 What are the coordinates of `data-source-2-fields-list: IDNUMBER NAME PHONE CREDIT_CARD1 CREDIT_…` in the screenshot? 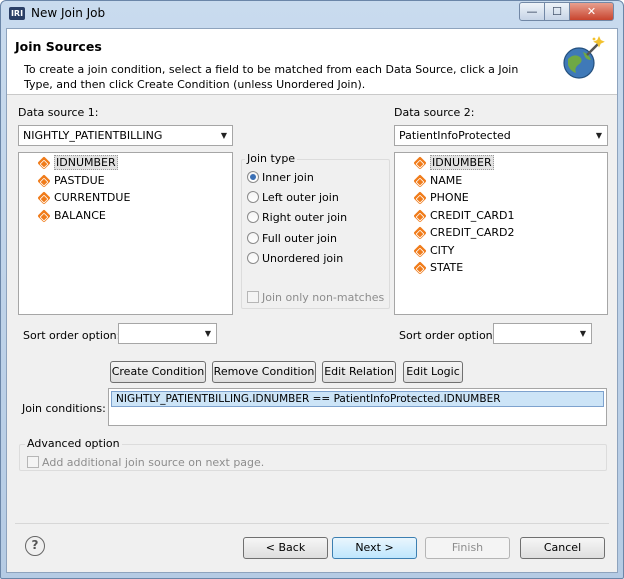 It's located at (501, 233).